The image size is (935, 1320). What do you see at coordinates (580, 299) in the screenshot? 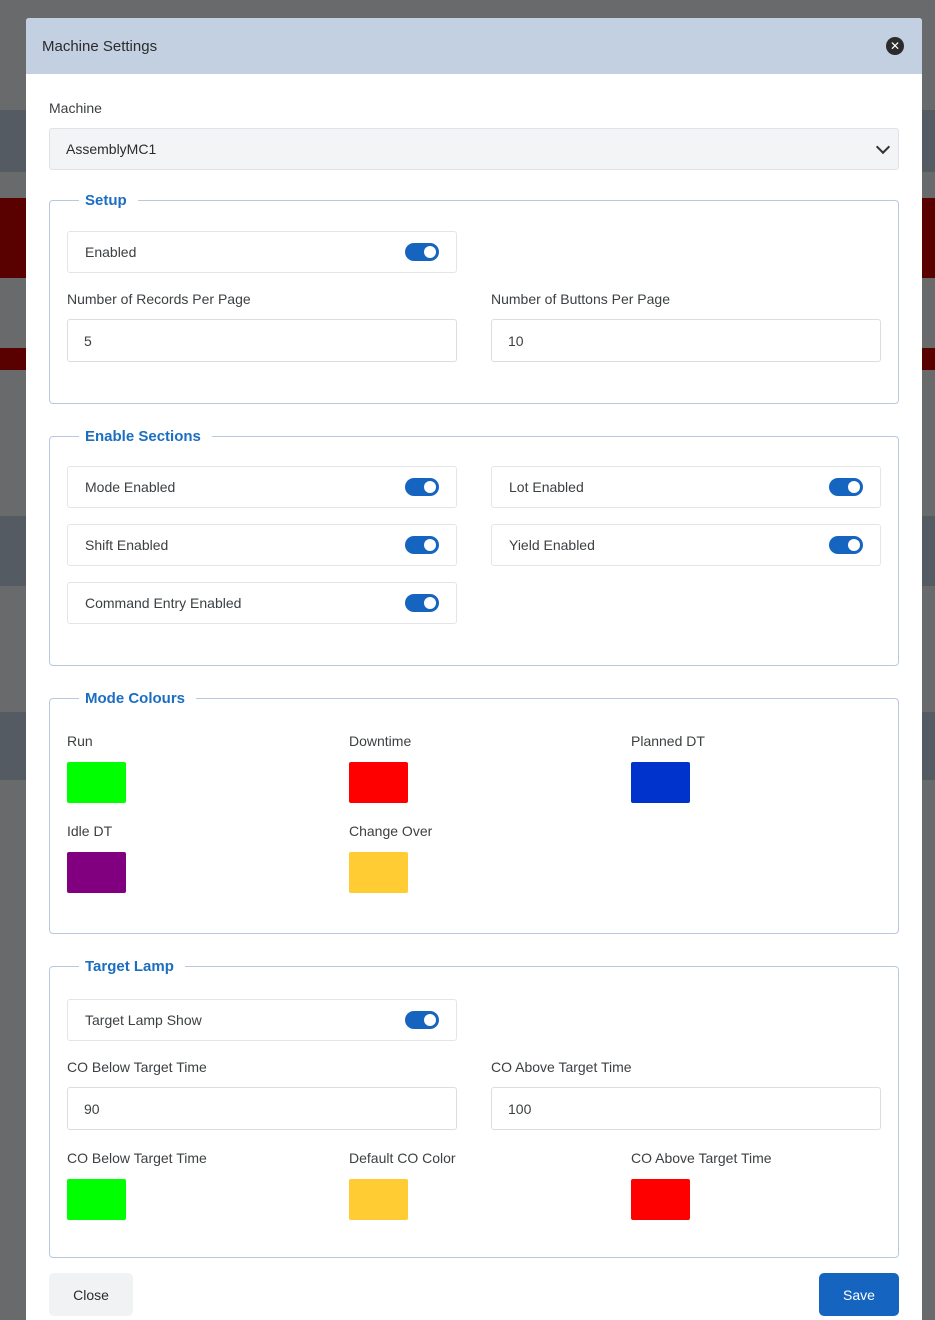
I see `buttons-per-page-label: Number of Buttons Per Page` at bounding box center [580, 299].